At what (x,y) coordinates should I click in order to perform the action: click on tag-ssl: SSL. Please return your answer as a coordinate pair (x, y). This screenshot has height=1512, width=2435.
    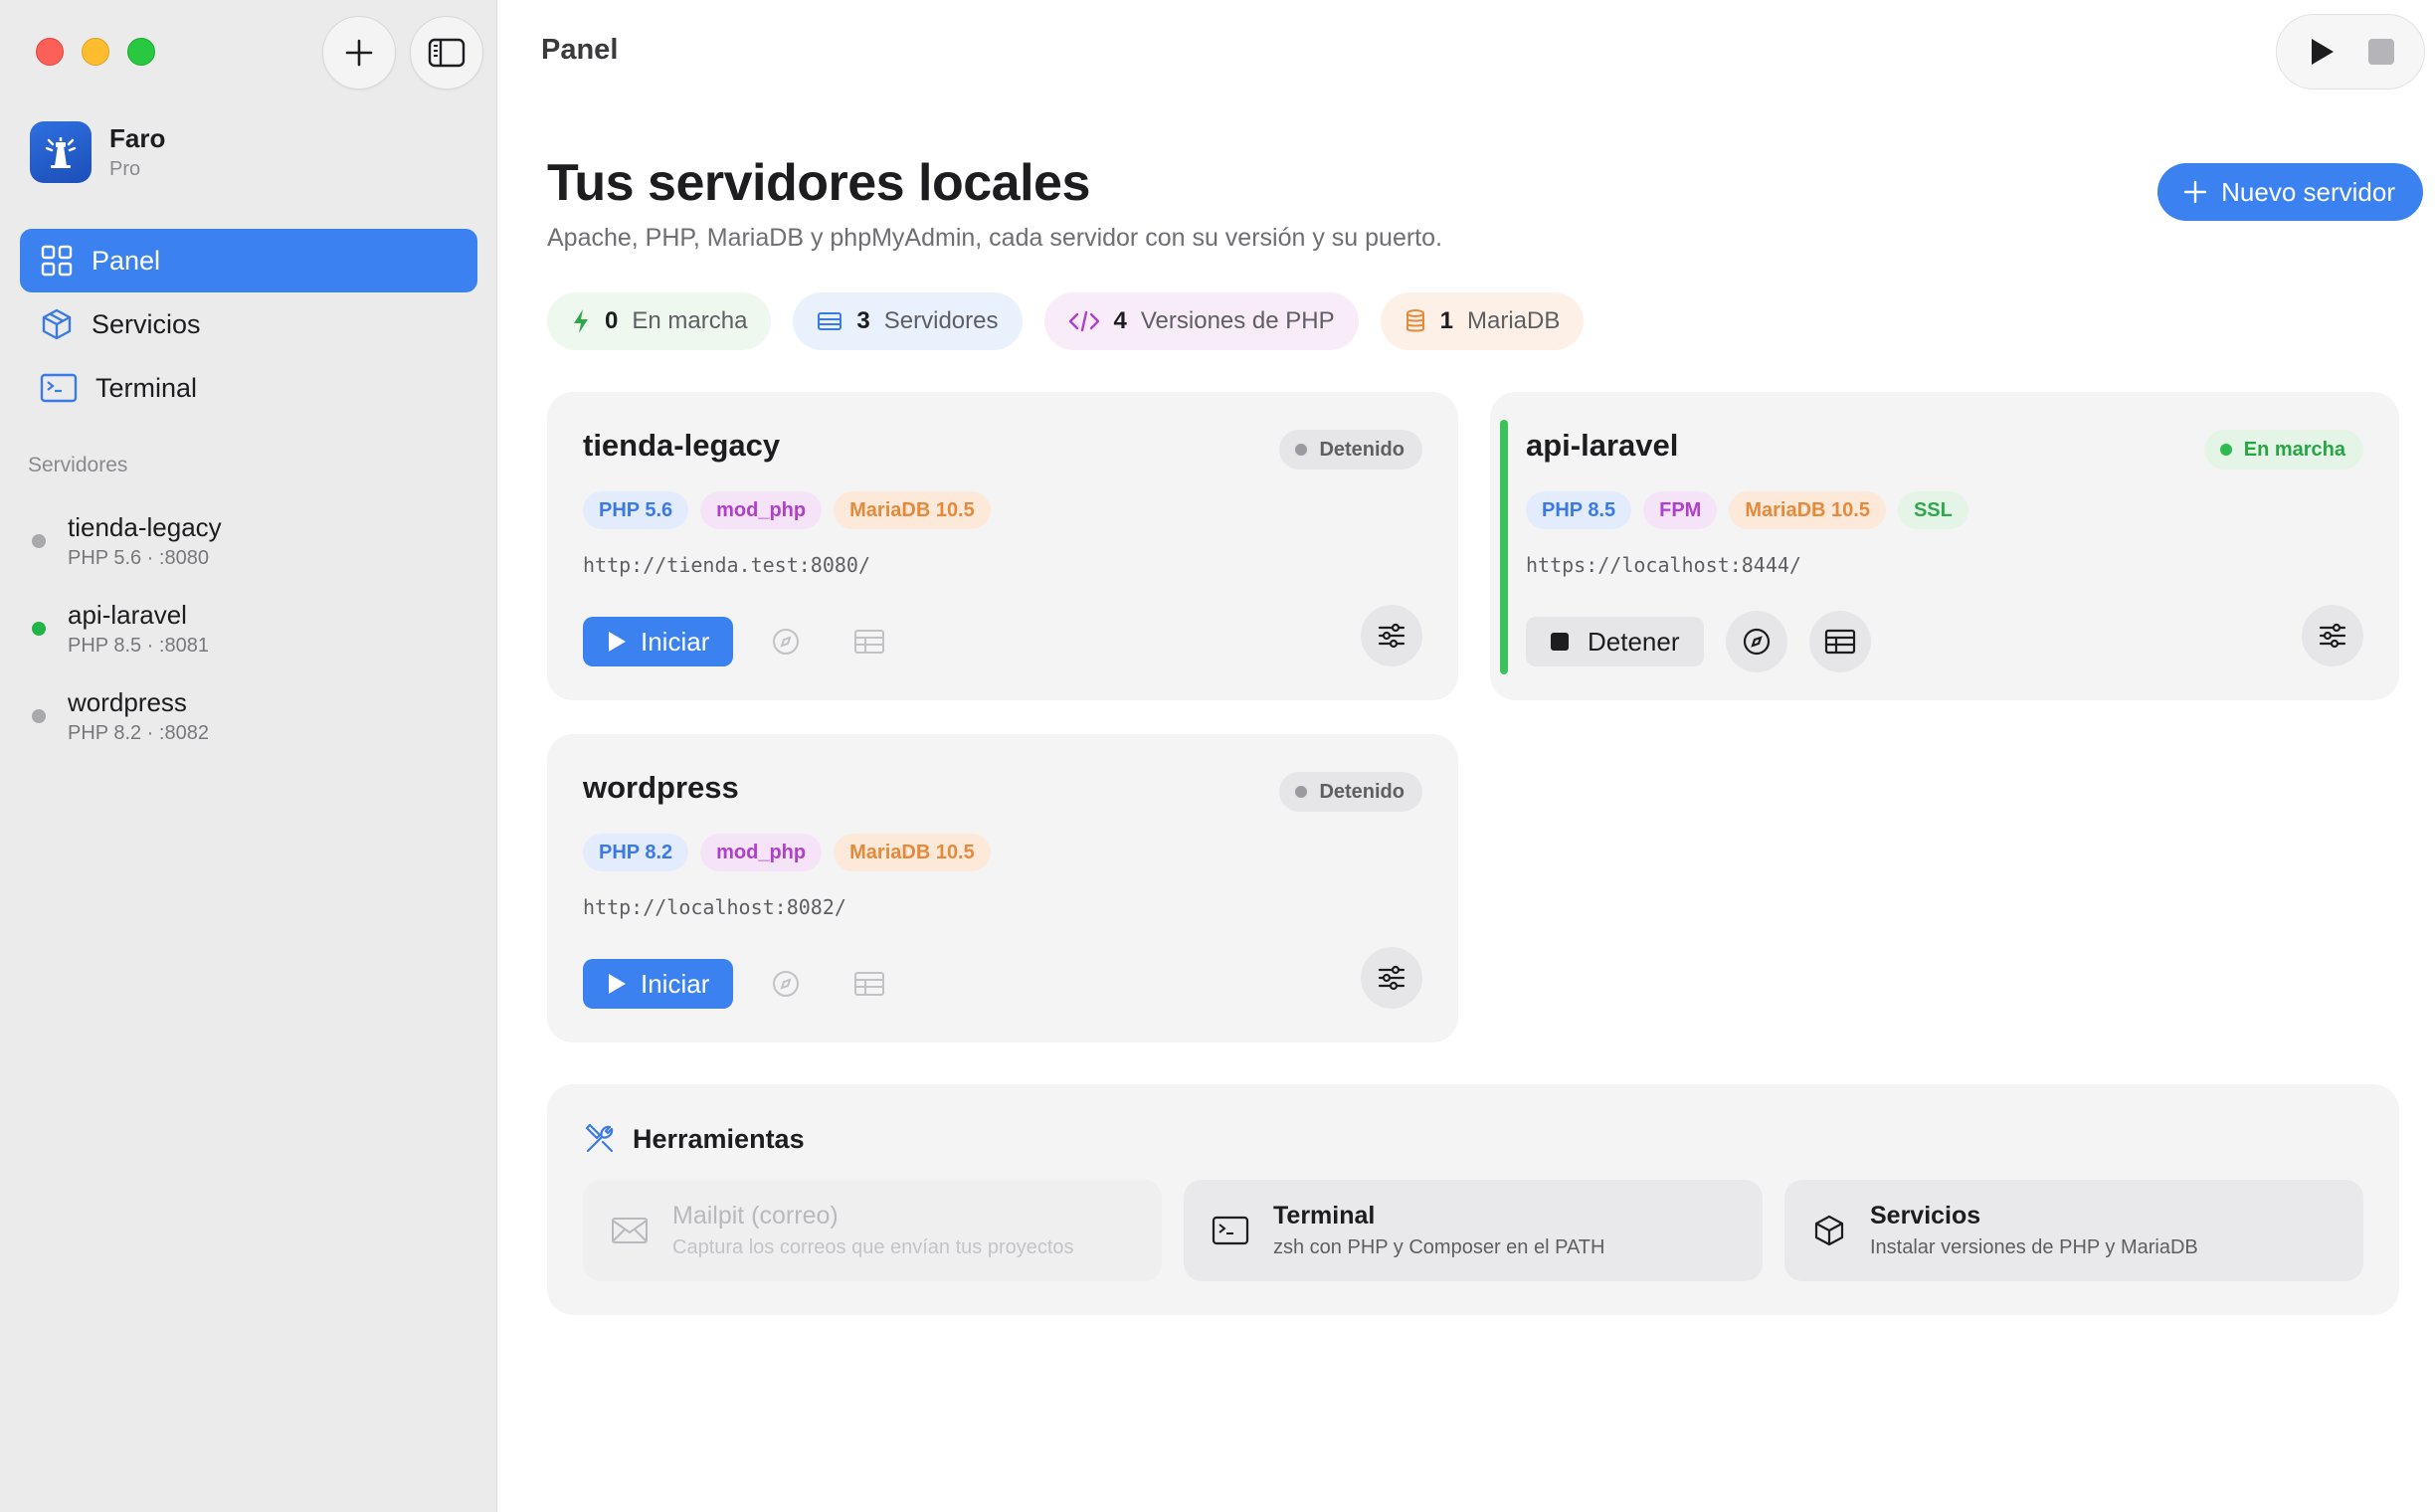
    Looking at the image, I should click on (1932, 510).